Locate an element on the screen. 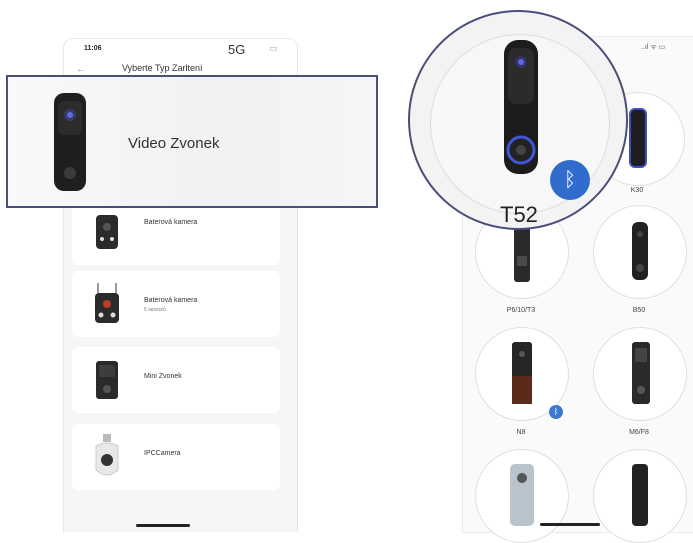  list-item-battery-camera-sensors: Baterová kamera 5 senzorů is located at coordinates (176, 304).